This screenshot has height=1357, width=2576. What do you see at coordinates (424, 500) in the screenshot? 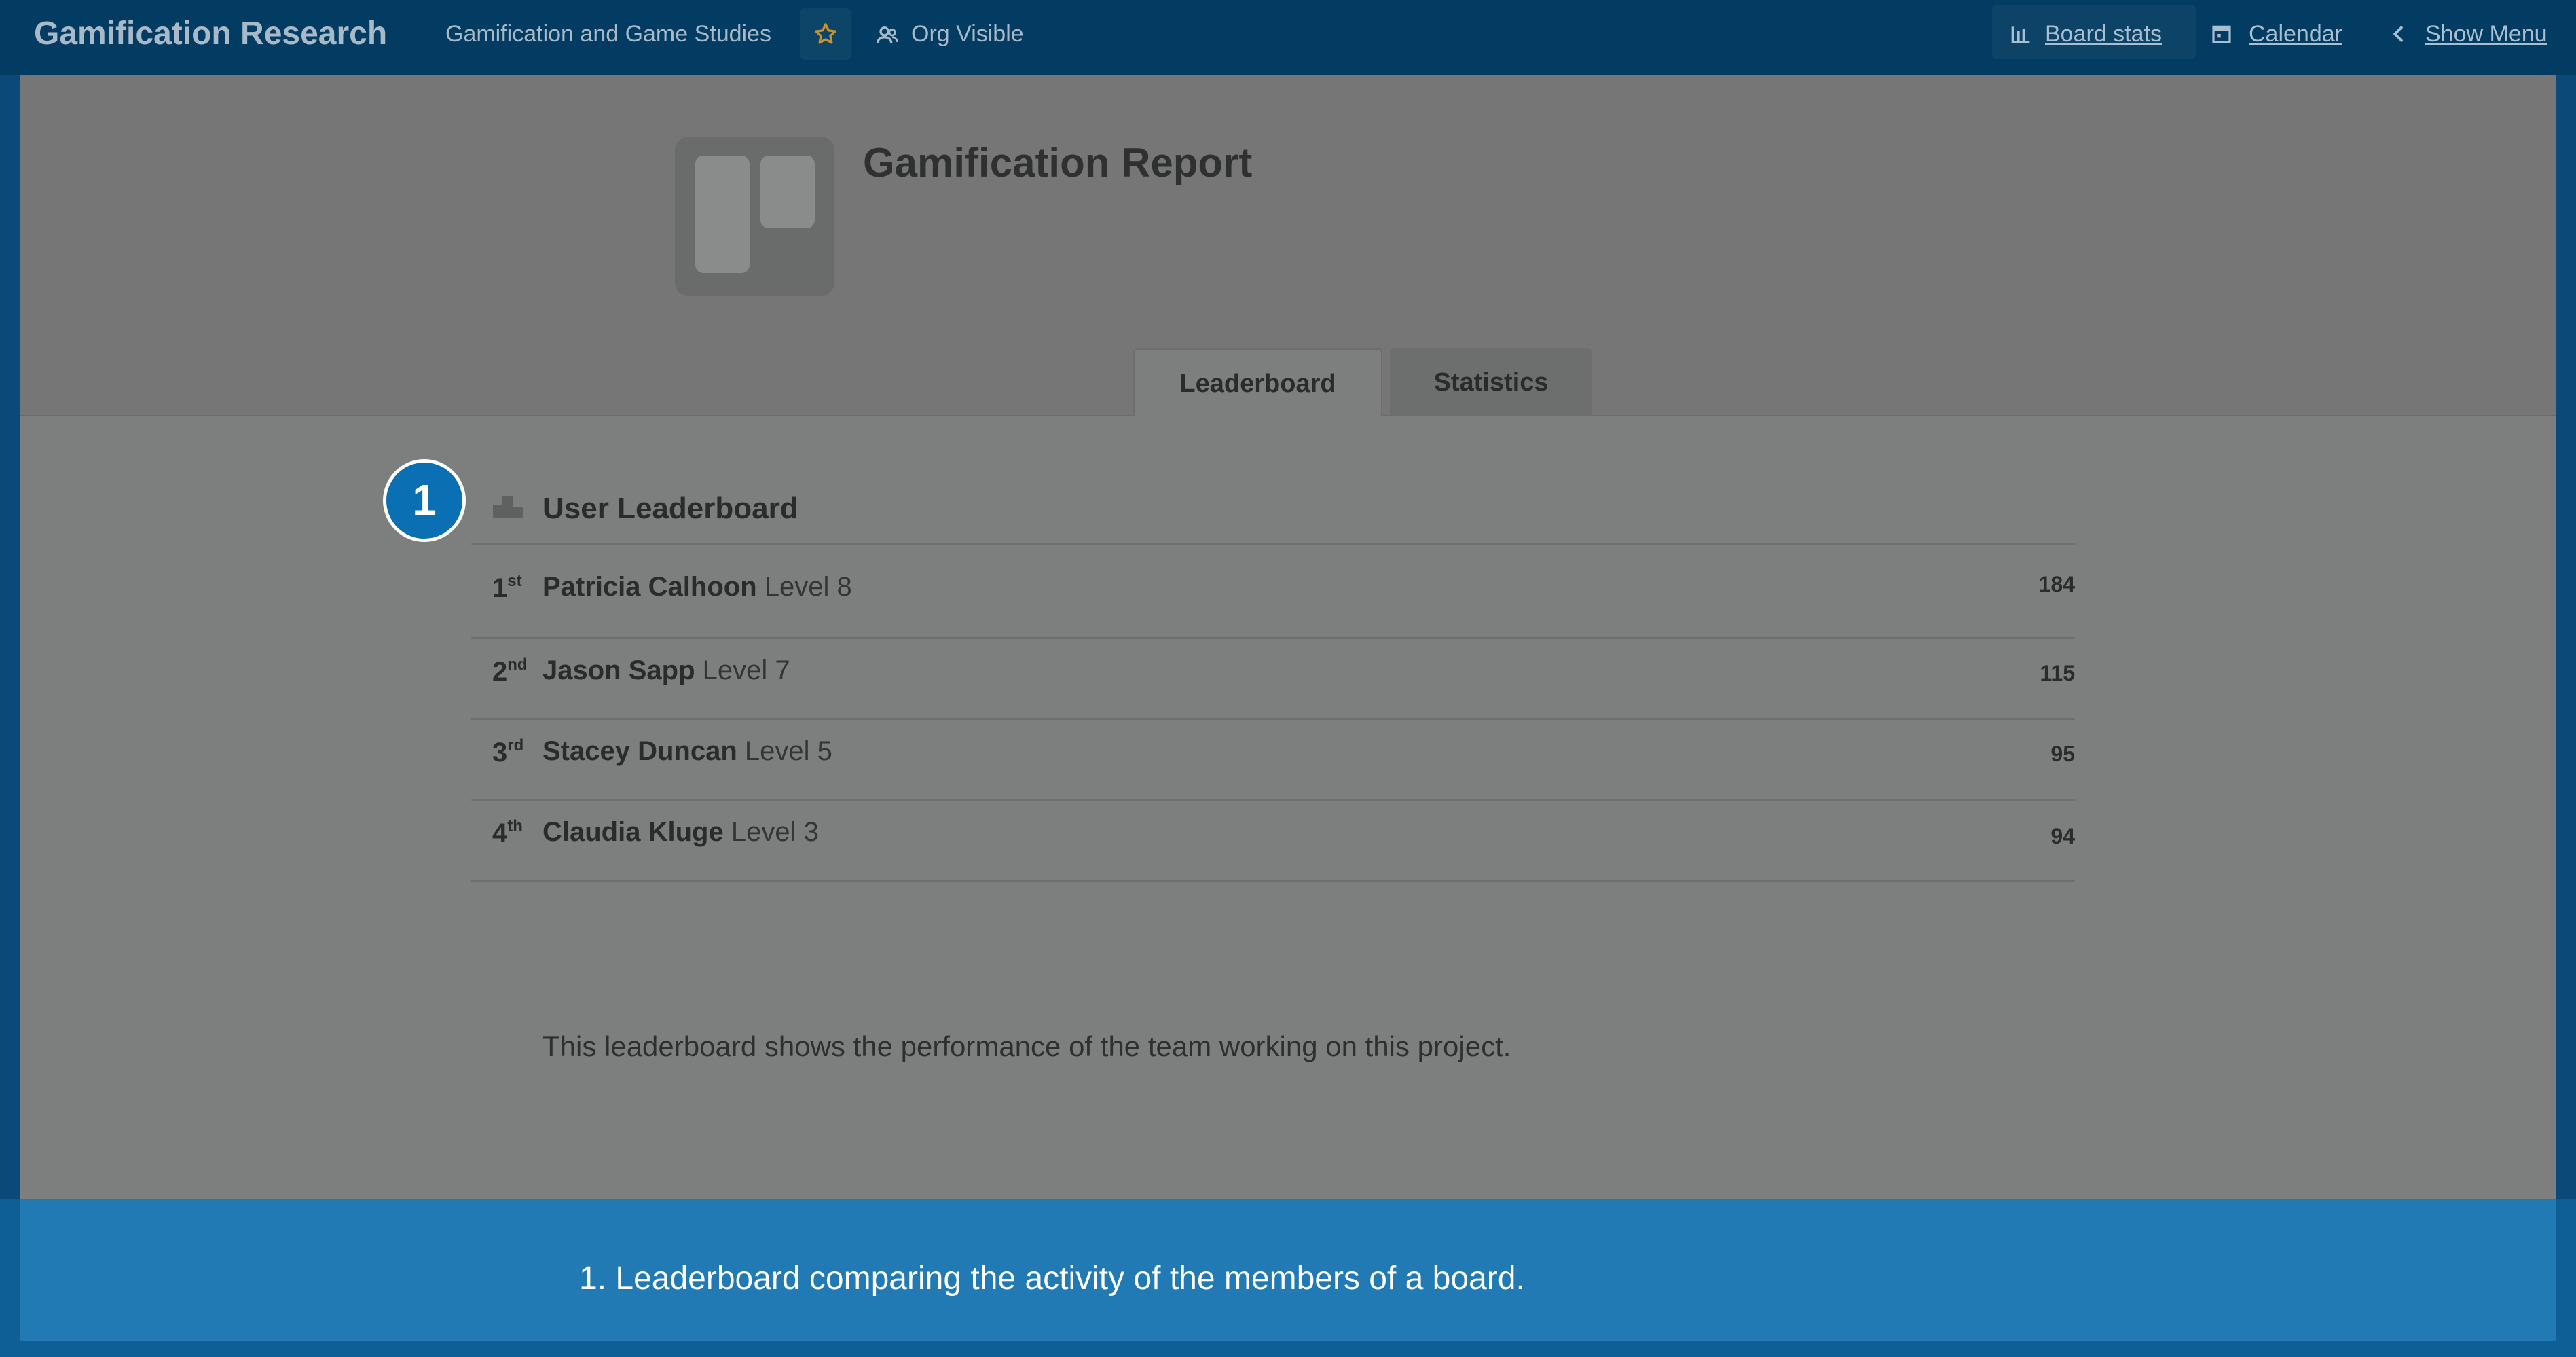
I see `callout-badge: 1` at bounding box center [424, 500].